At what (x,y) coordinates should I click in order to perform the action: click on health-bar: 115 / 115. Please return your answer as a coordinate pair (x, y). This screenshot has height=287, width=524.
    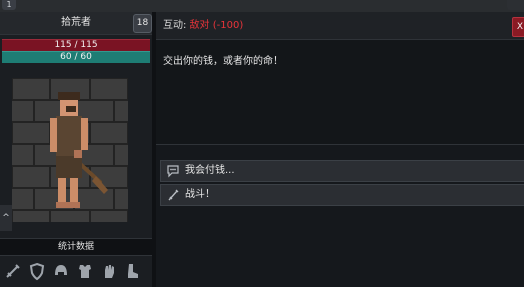
    Looking at the image, I should click on (76, 45).